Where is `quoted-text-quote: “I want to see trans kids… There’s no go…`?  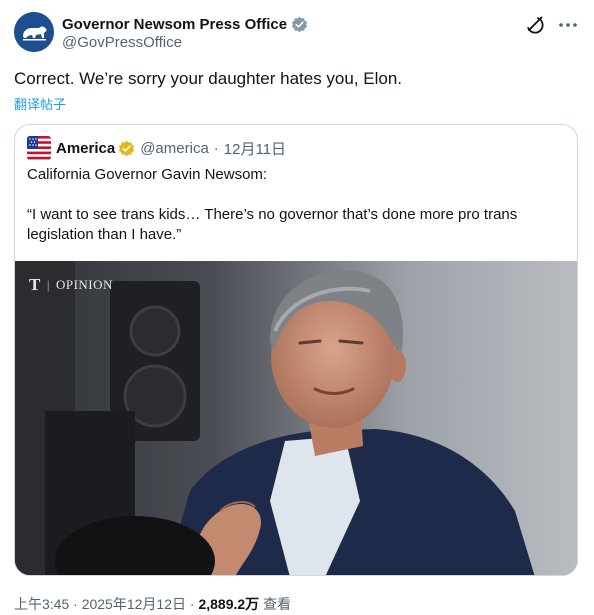 quoted-text-quote: “I want to see trans kids… There’s no go… is located at coordinates (272, 224).